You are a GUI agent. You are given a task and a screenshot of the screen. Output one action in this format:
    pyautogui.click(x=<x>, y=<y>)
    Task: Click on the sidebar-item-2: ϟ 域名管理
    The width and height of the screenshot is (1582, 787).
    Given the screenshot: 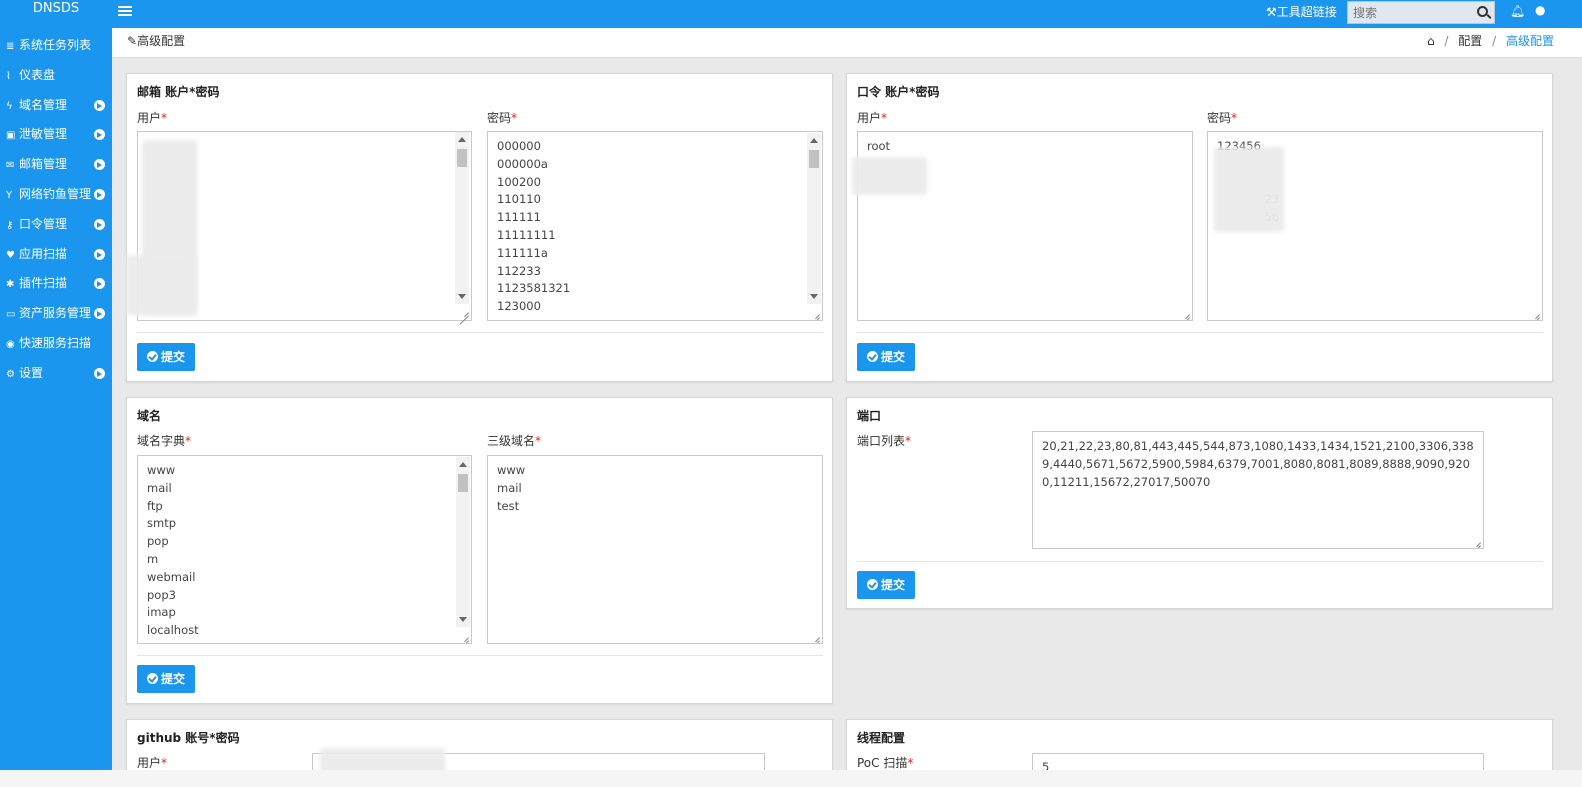 What is the action you would take?
    pyautogui.click(x=56, y=105)
    